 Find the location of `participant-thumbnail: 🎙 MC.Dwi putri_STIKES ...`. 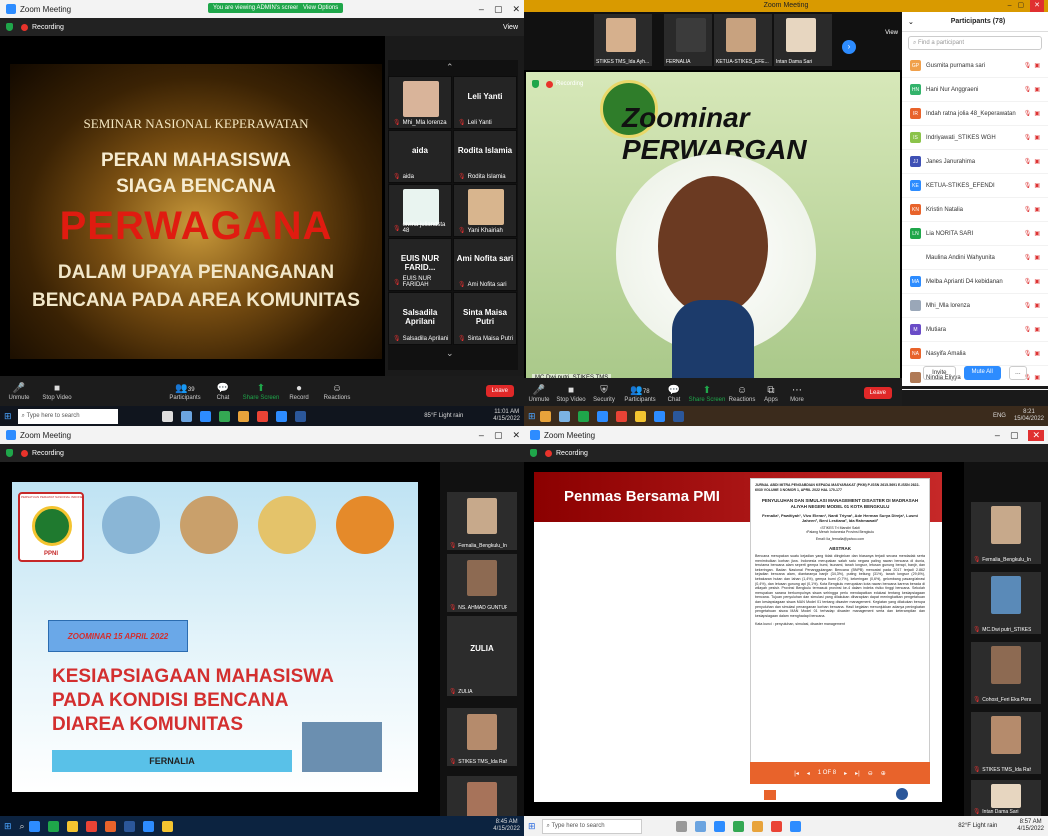

participant-thumbnail: 🎙 MC.Dwi putri_STIKES ... is located at coordinates (1006, 603).